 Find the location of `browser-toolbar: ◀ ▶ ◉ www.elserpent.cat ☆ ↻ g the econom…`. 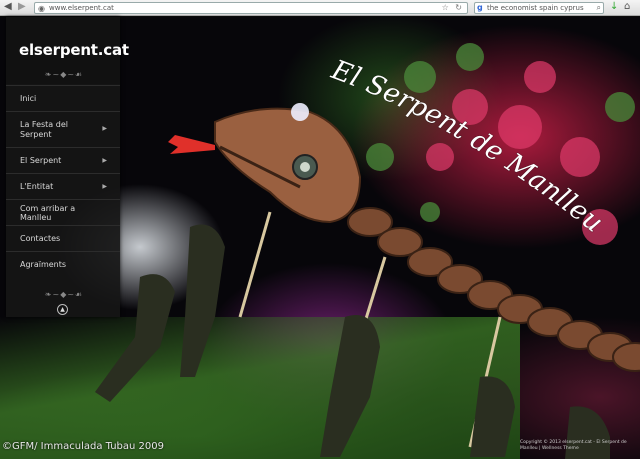

browser-toolbar: ◀ ▶ ◉ www.elserpent.cat ☆ ↻ g the econom… is located at coordinates (320, 8).